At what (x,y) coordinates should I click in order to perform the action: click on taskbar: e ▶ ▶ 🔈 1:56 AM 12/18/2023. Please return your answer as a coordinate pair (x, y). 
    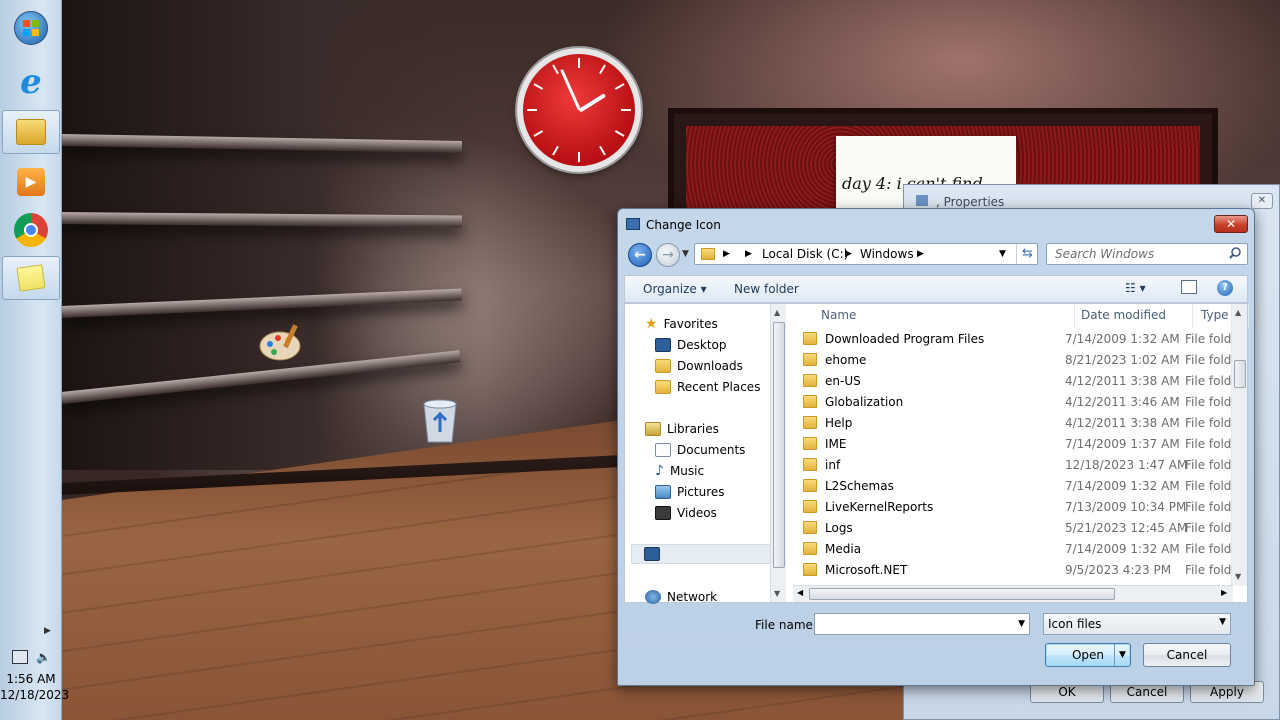
    Looking at the image, I should click on (34, 360).